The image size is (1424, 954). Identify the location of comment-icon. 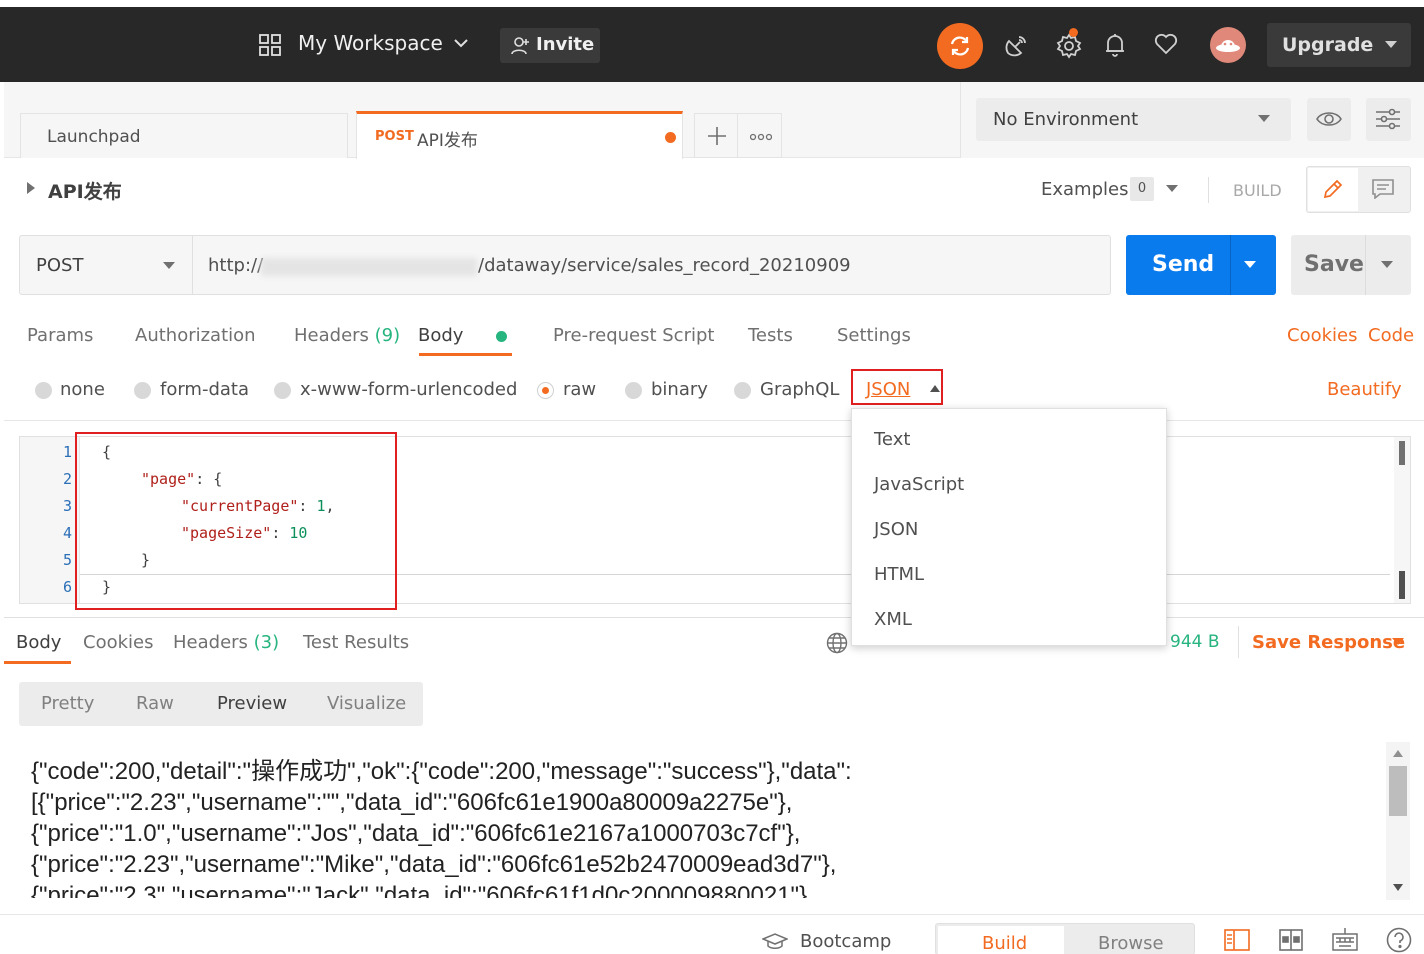
(1383, 189).